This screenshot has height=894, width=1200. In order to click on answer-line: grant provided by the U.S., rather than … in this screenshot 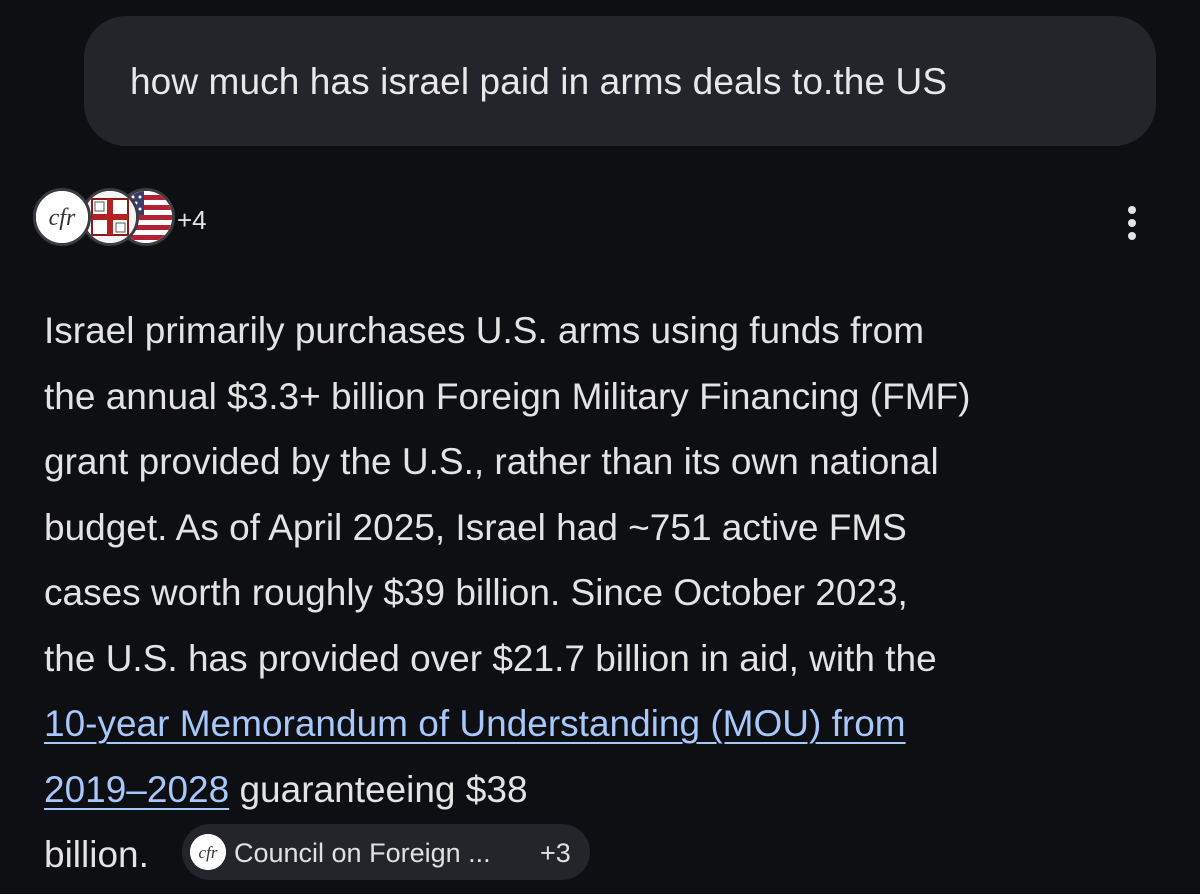, I will do `click(491, 461)`.